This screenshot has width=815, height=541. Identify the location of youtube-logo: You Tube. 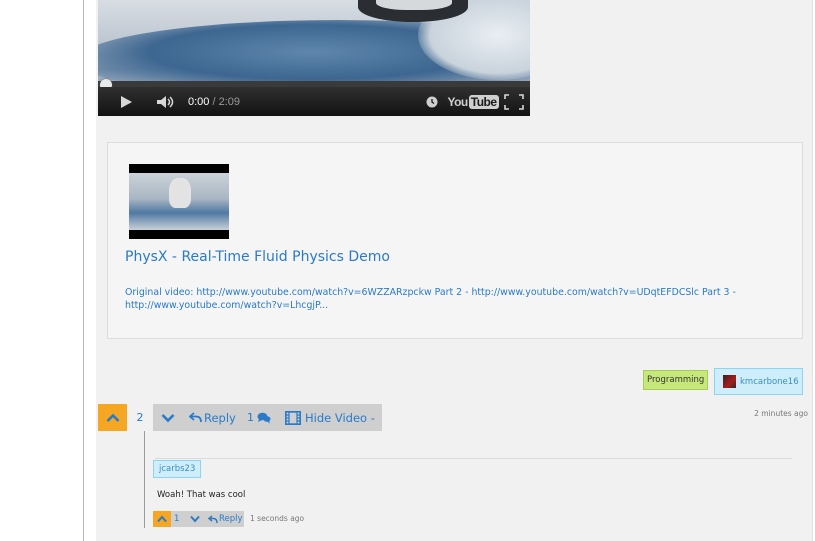
(473, 101).